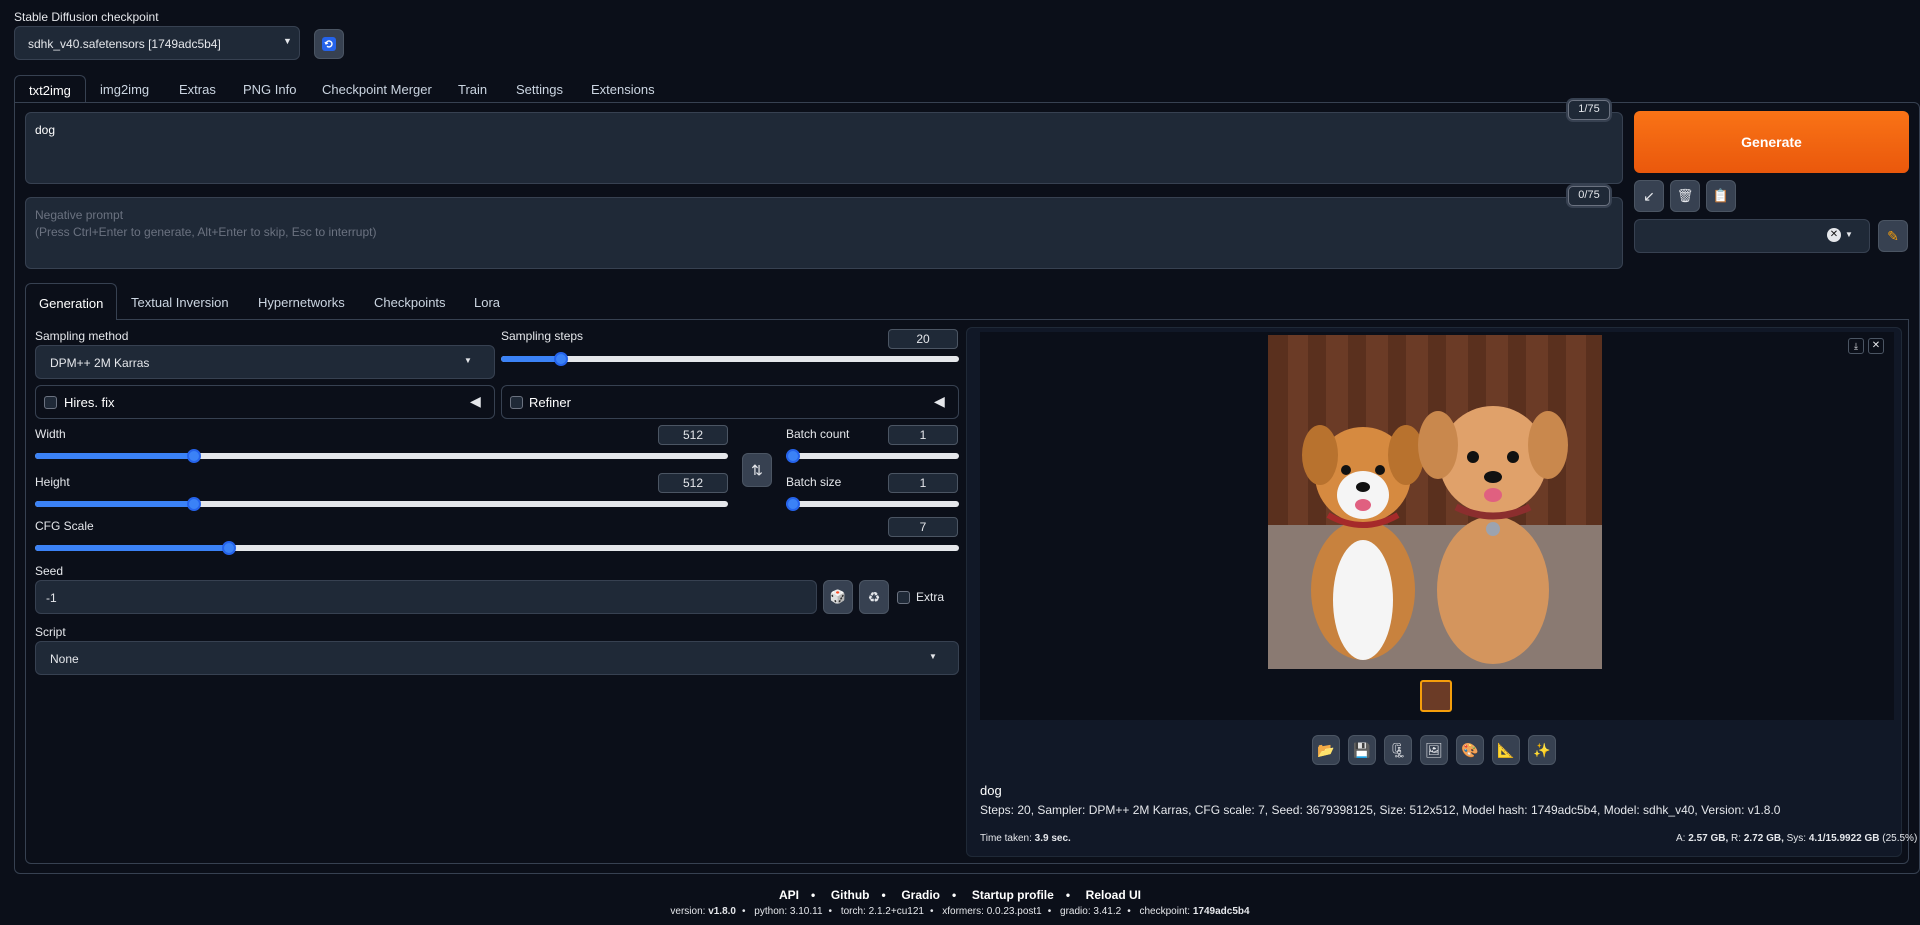 This screenshot has height=925, width=1920. What do you see at coordinates (381, 504) in the screenshot?
I see `height-slider` at bounding box center [381, 504].